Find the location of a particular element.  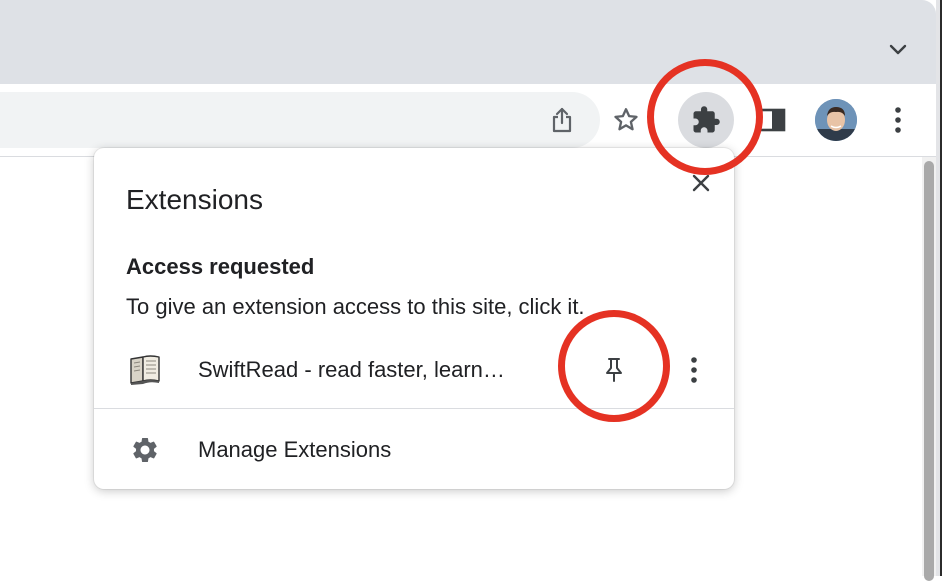

side-panel-button is located at coordinates (772, 120).